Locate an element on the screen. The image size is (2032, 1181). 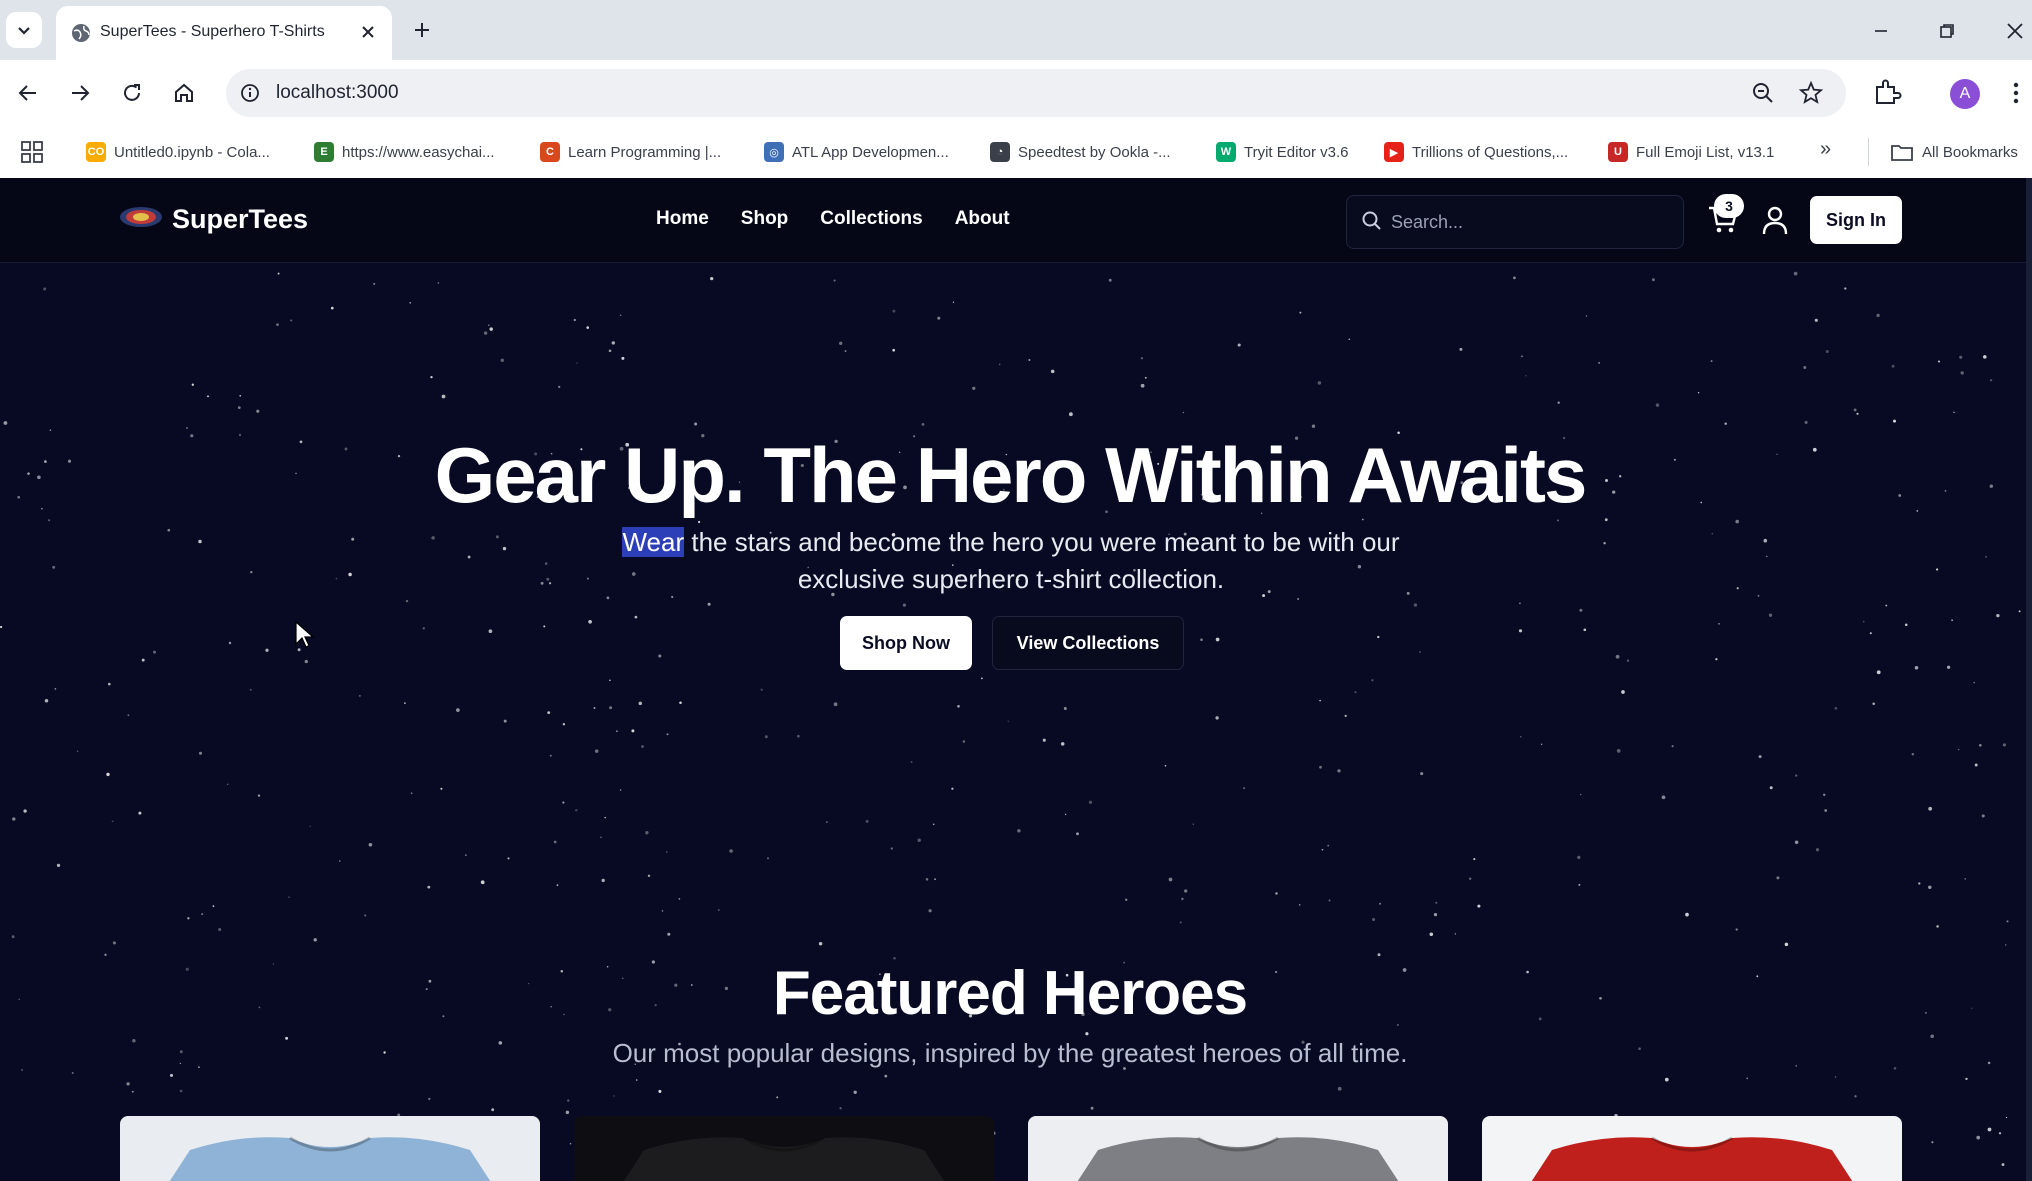
new-tab-button is located at coordinates (422, 30).